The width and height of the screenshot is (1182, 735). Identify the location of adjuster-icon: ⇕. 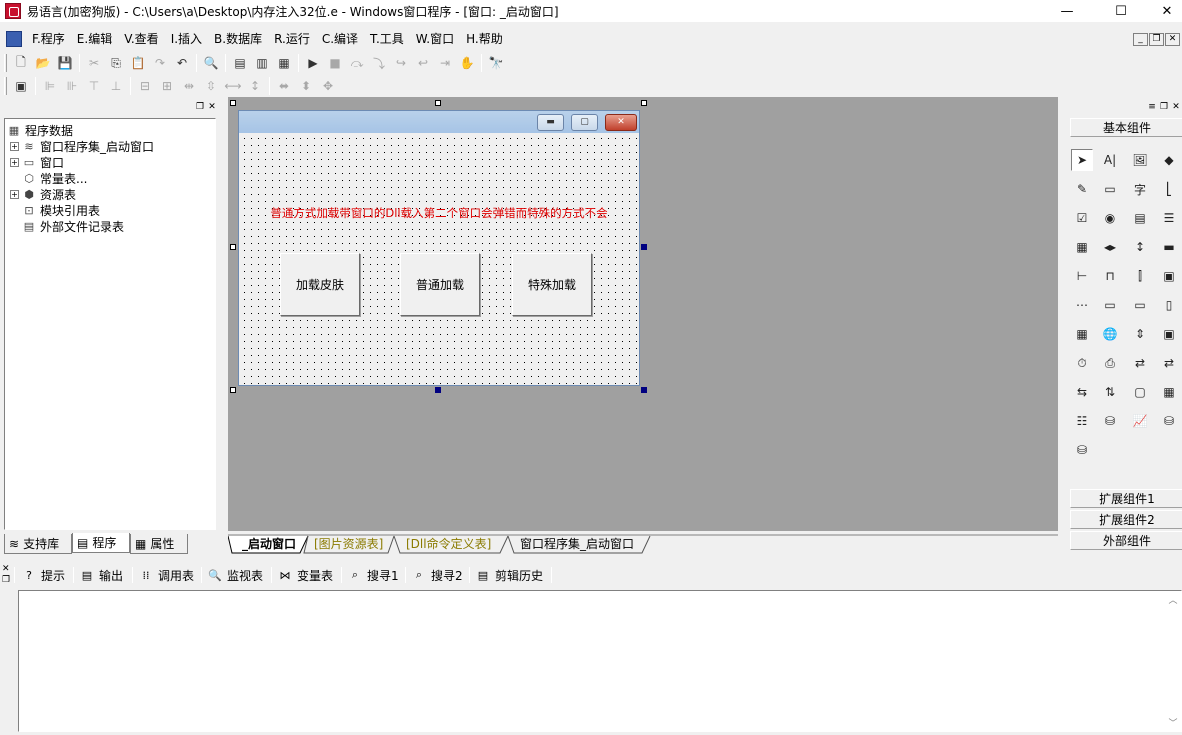
(1140, 334).